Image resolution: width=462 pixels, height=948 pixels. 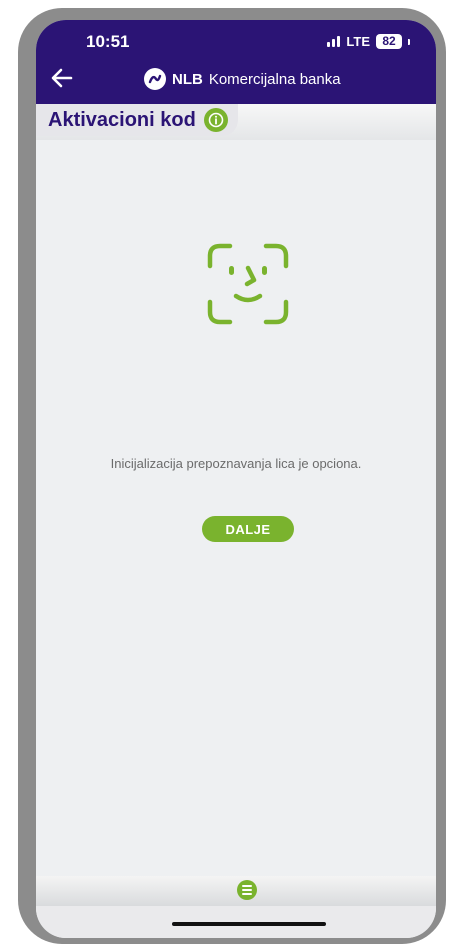 I want to click on title-bar: Aktivacioni kod, so click(x=236, y=122).